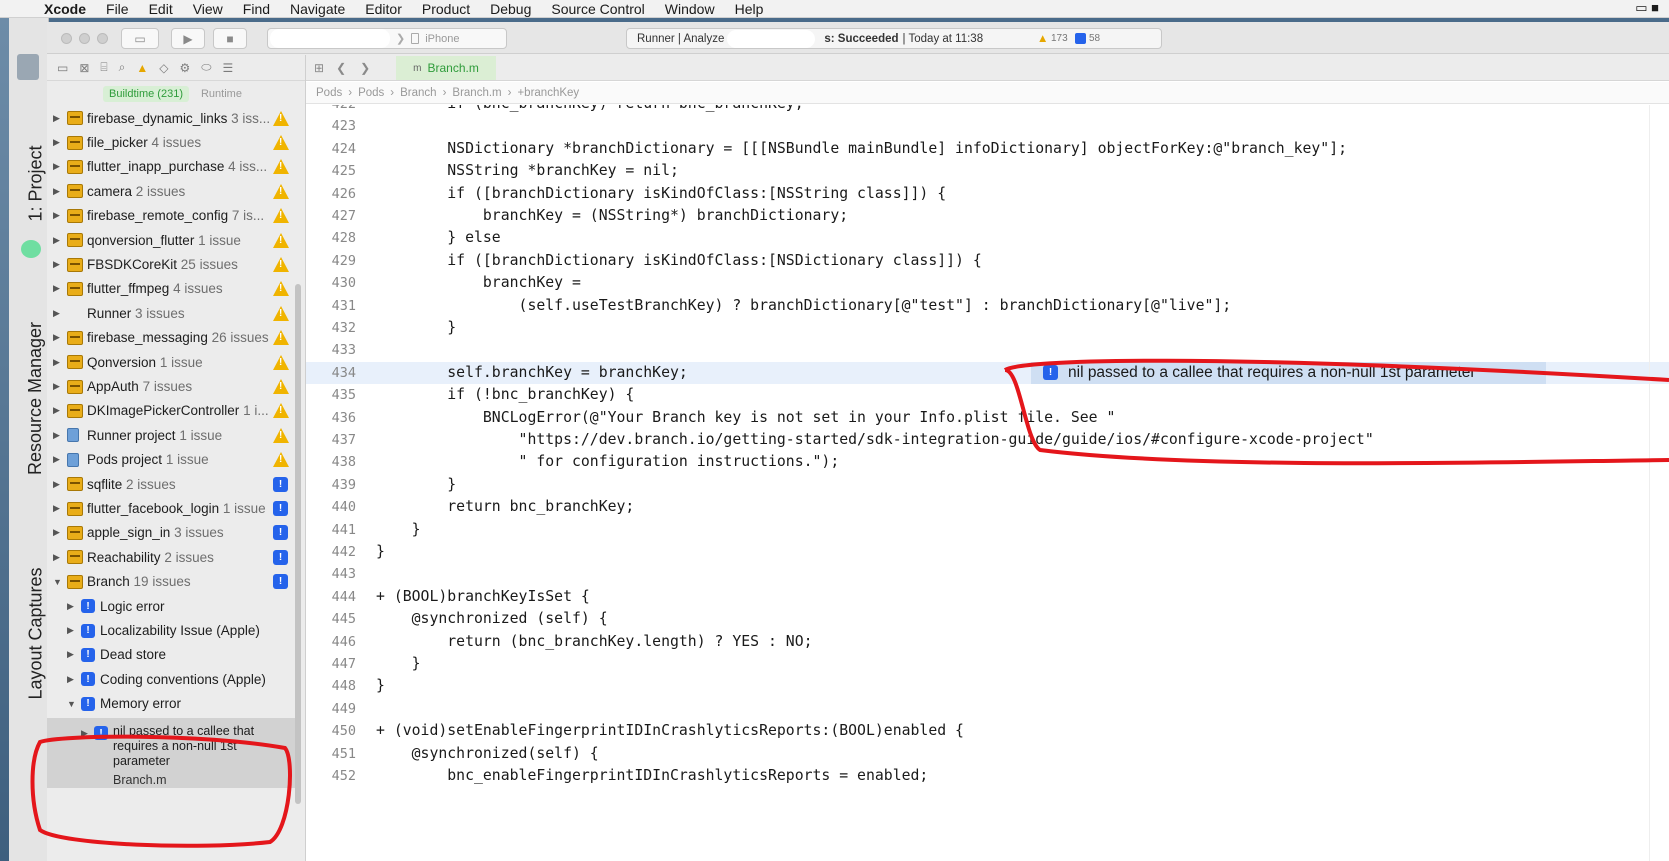 Image resolution: width=1669 pixels, height=861 pixels. Describe the element at coordinates (383, 9) in the screenshot. I see `menu-editor: Editor` at that location.